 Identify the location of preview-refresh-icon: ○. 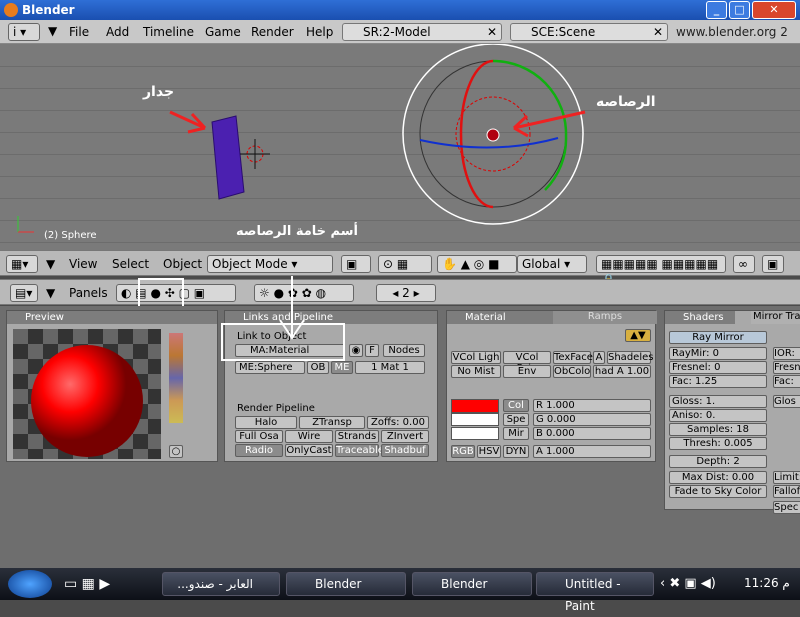
(176, 451).